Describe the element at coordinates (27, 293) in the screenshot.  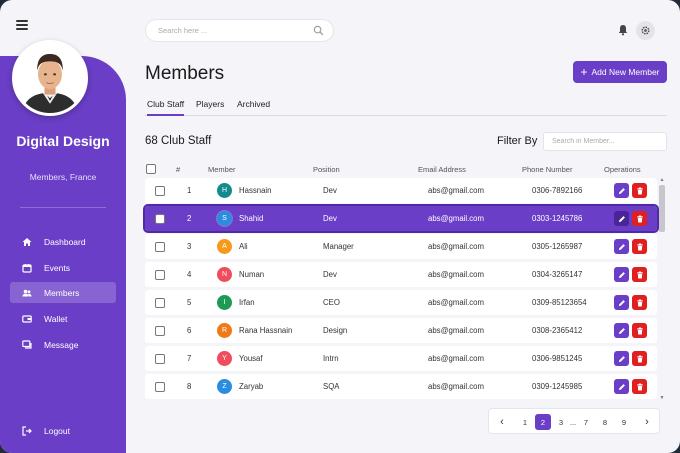
I see `members-icon` at that location.